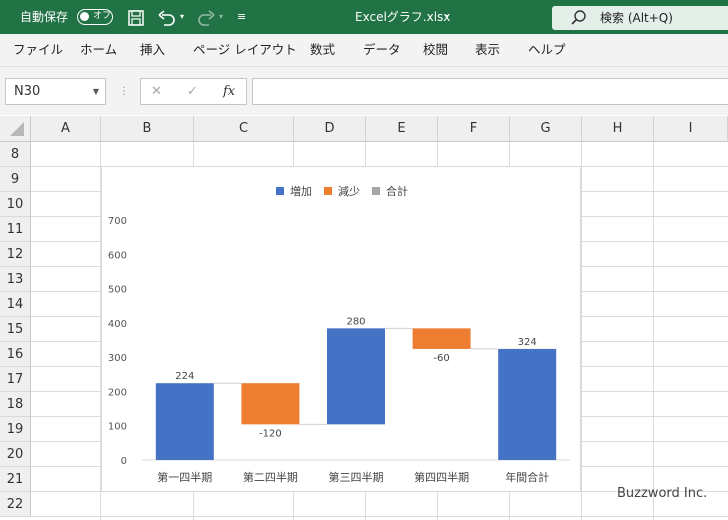 This screenshot has height=520, width=728. Describe the element at coordinates (474, 129) in the screenshot. I see `column-header: F` at that location.